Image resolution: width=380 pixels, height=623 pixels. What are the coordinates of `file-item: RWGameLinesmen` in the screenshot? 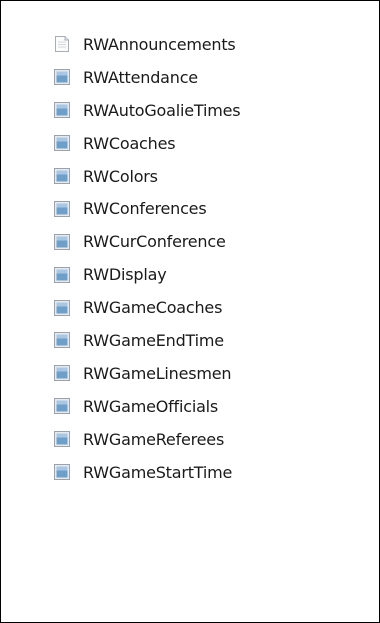 It's located at (146, 373).